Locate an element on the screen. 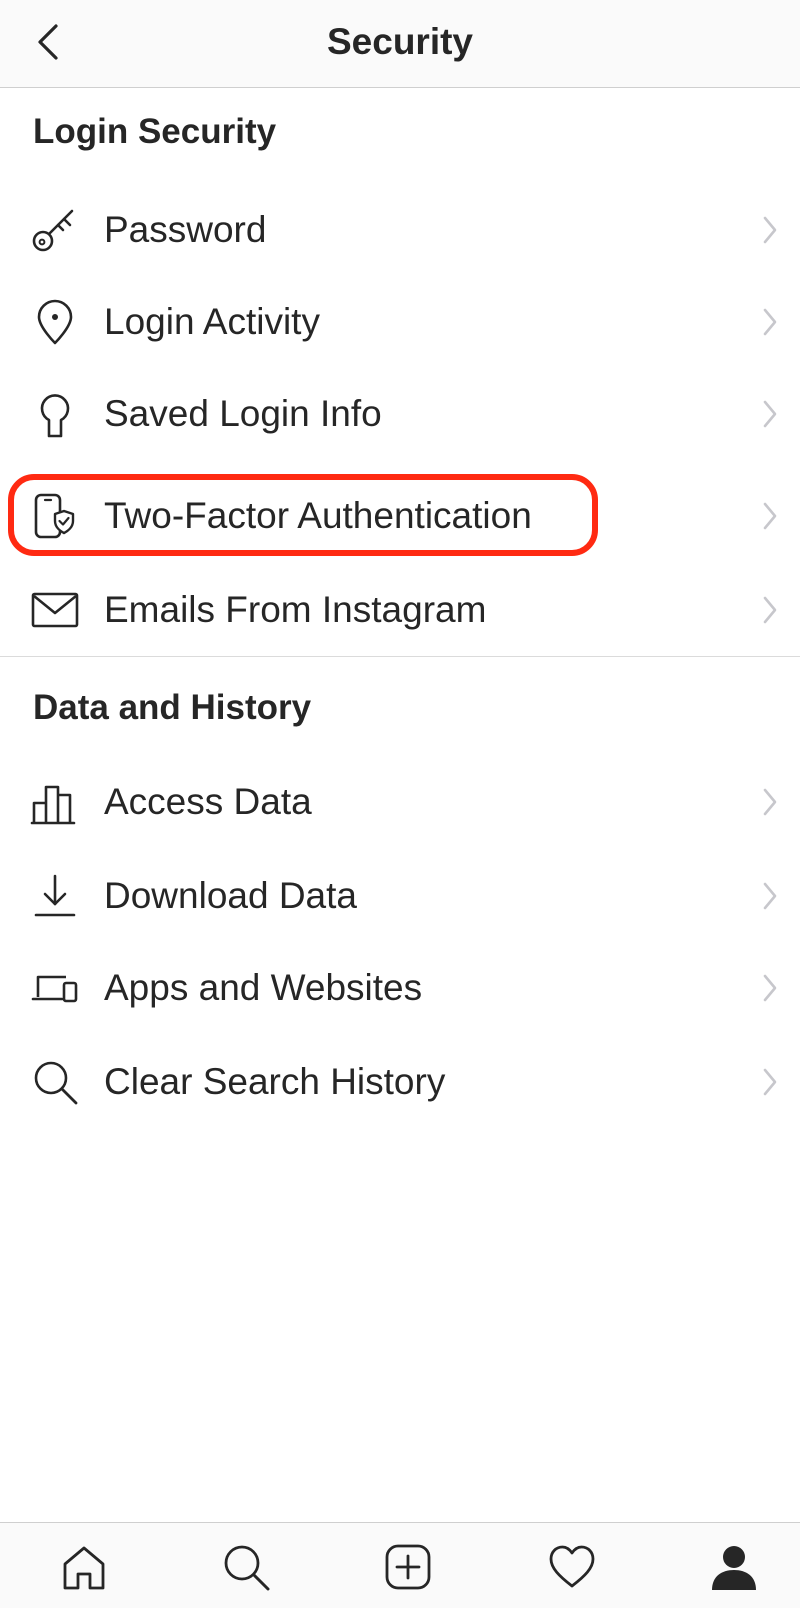 This screenshot has height=1608, width=800. tab-profile is located at coordinates (734, 1567).